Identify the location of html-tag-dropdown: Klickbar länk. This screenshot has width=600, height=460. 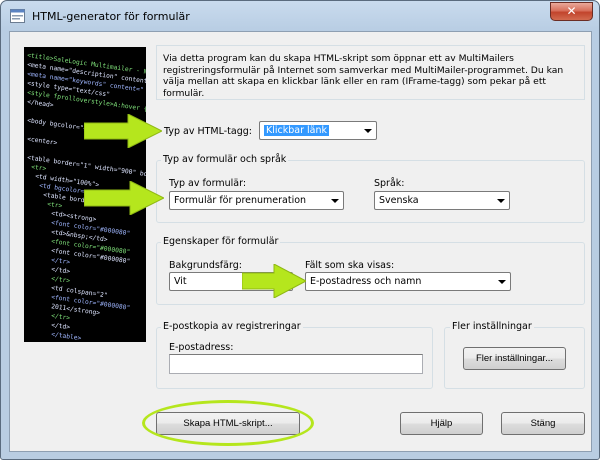
(318, 130).